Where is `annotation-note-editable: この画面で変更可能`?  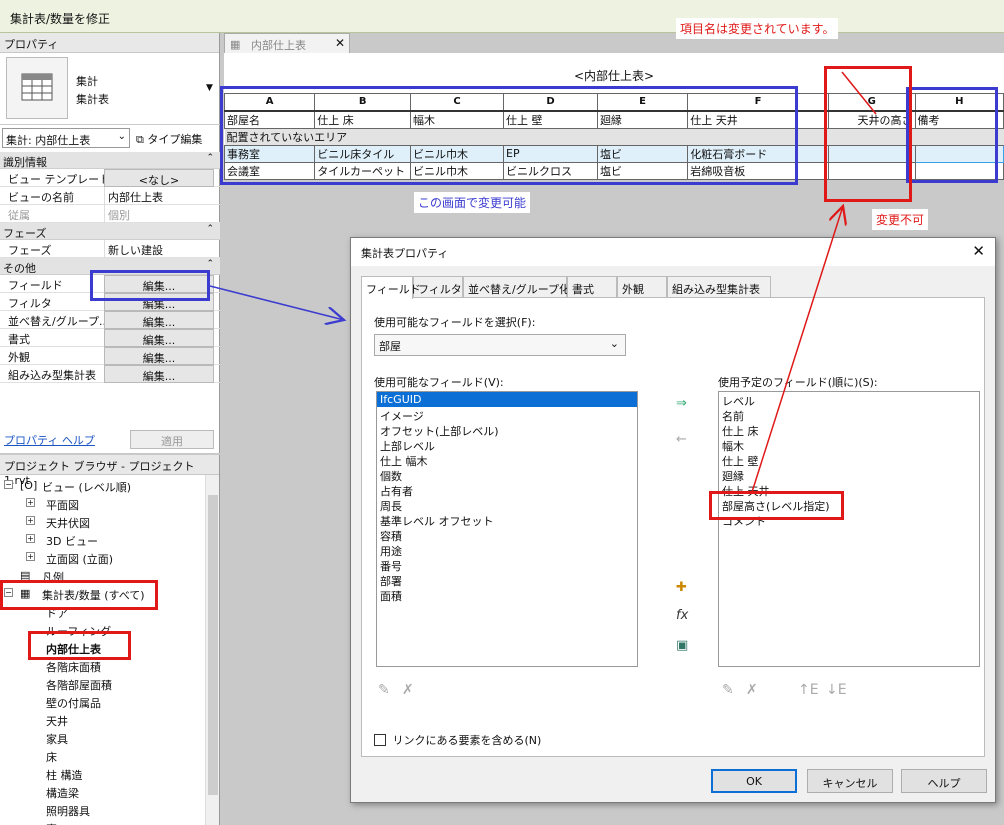 annotation-note-editable: この画面で変更可能 is located at coordinates (472, 202).